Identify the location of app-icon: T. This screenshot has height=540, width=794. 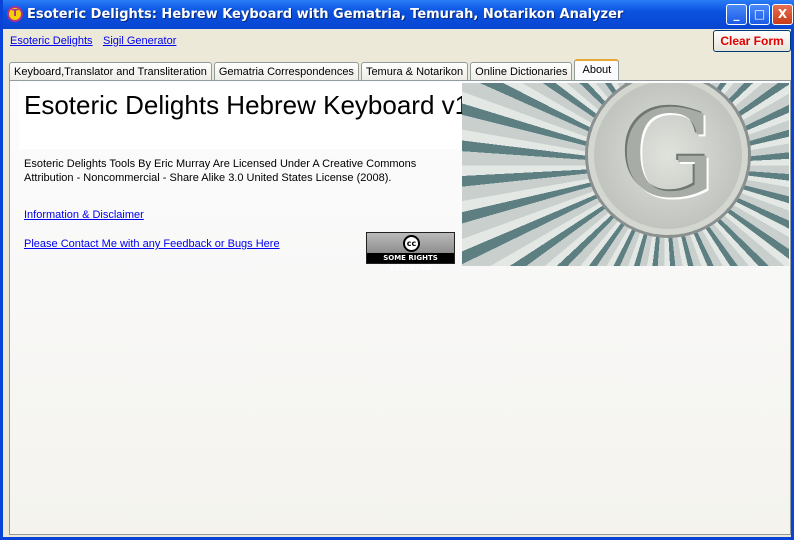
(15, 14).